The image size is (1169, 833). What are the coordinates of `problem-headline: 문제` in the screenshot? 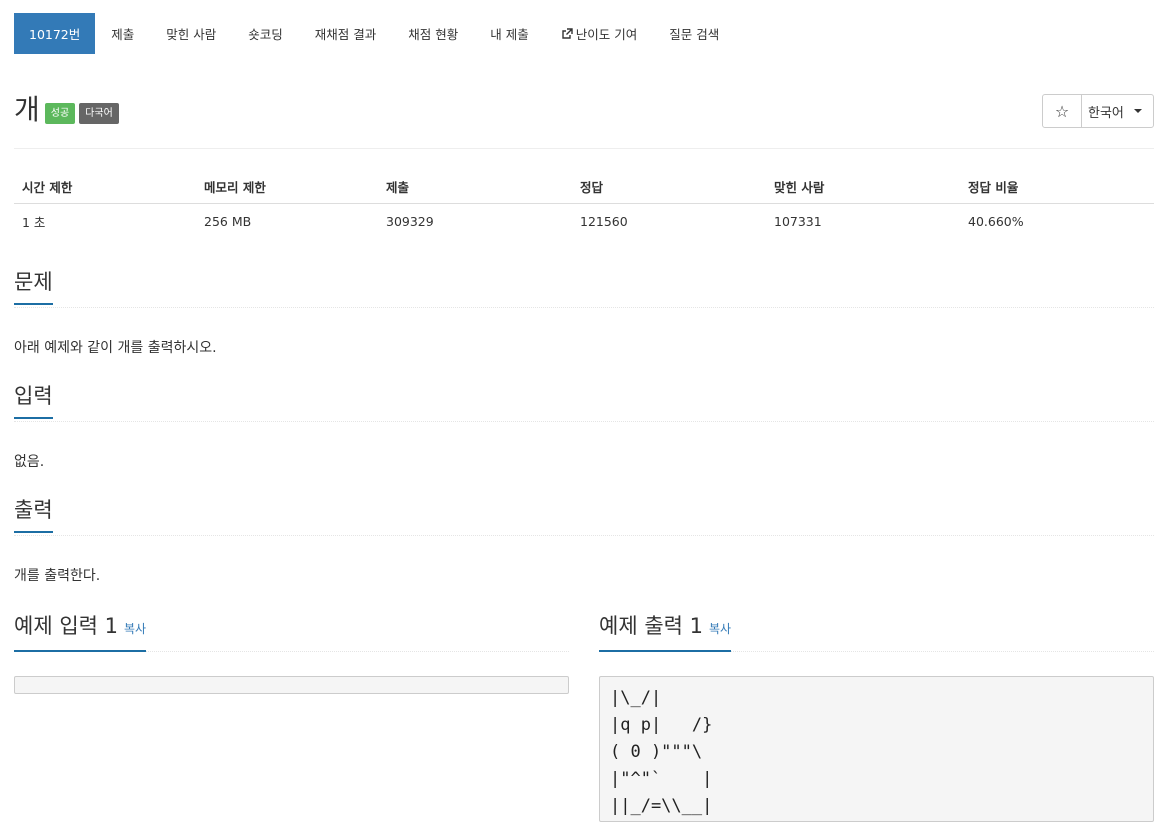 It's located at (584, 288).